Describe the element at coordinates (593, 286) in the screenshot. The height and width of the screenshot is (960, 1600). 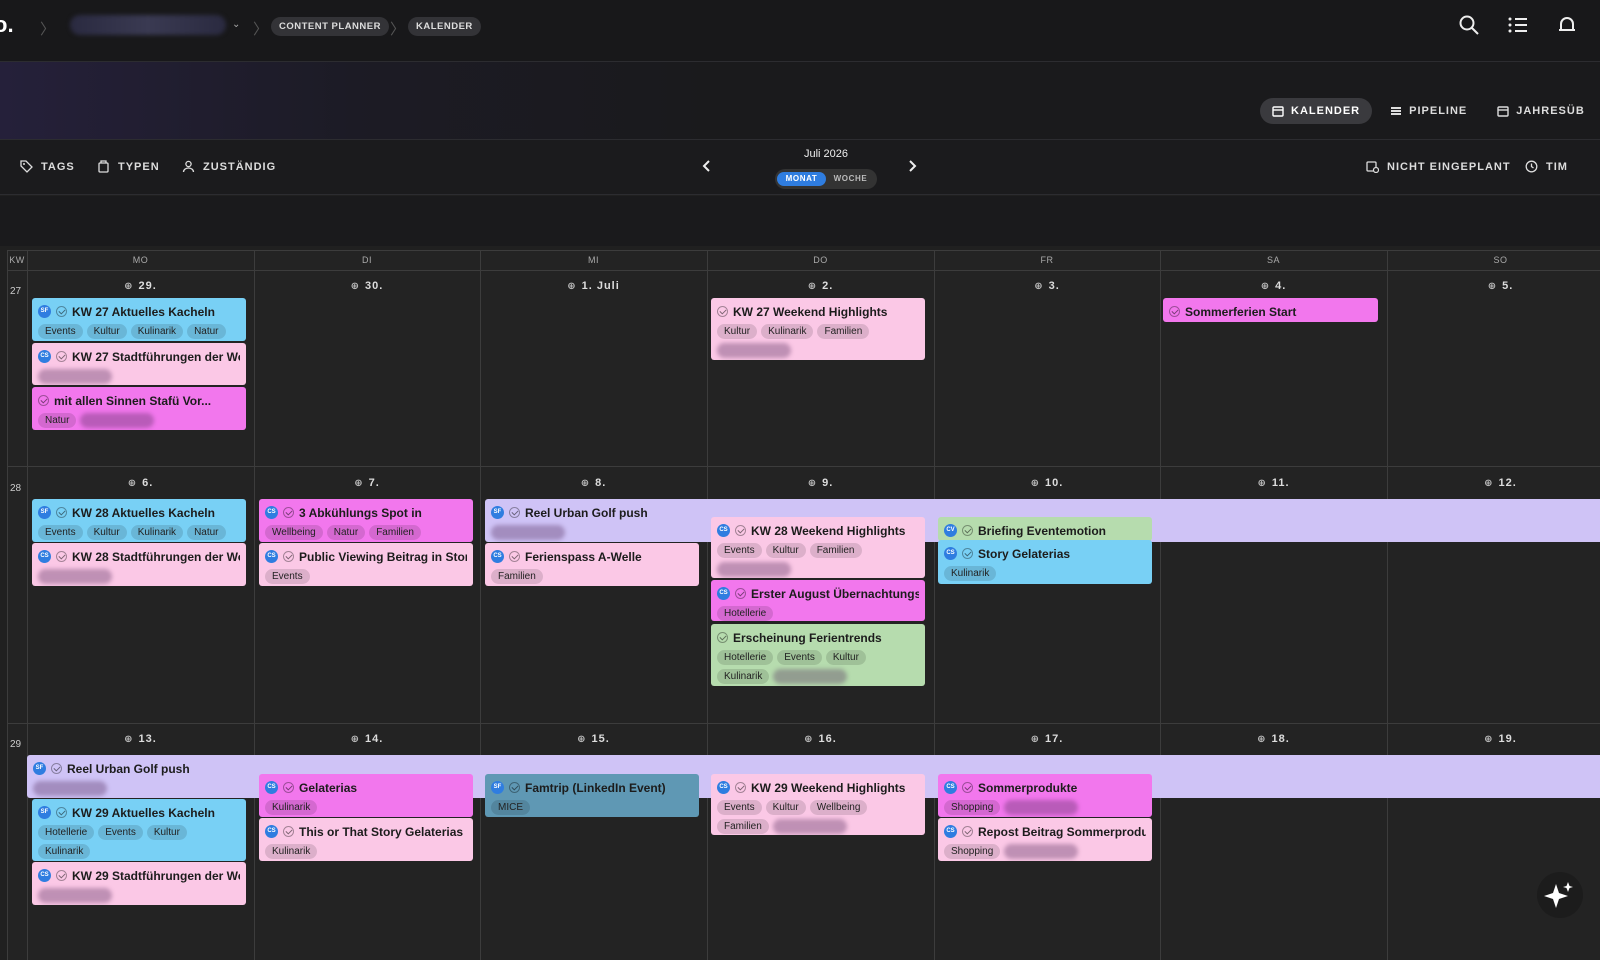
I see `day-cell-add: ⊕ 1. Juli` at that location.